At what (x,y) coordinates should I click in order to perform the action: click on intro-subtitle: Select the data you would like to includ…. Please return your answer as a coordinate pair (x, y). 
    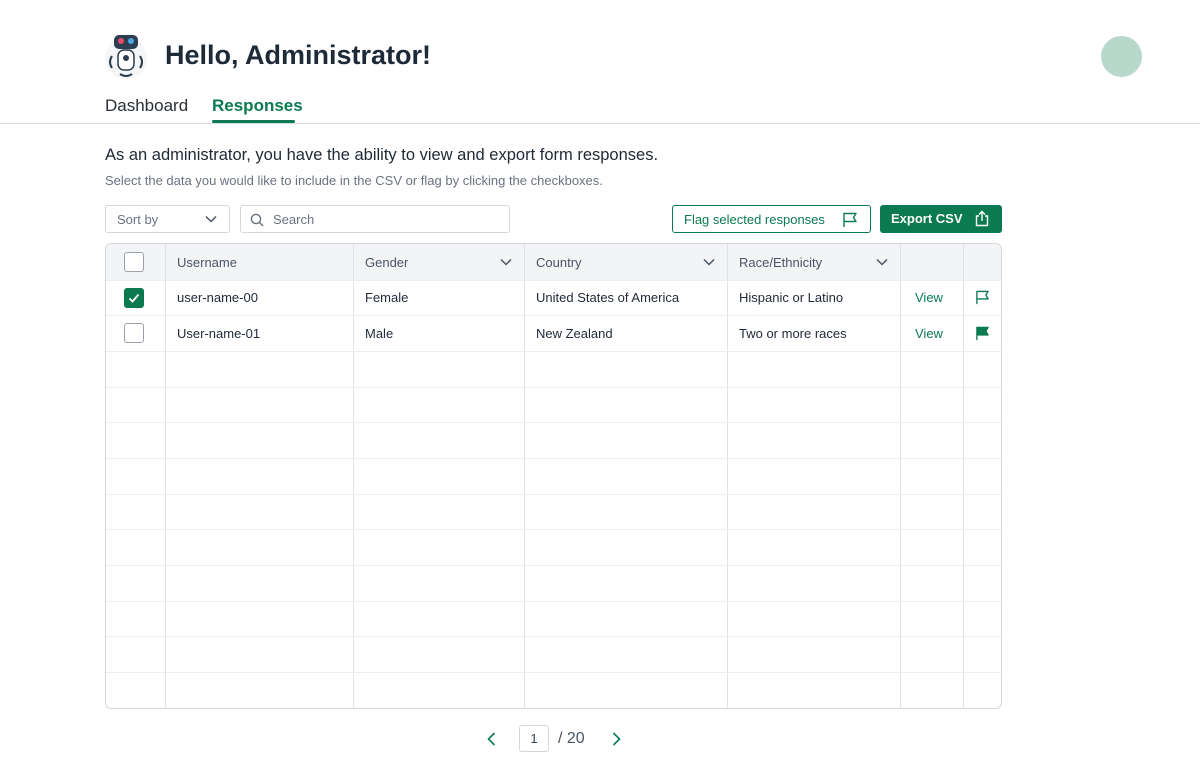
    Looking at the image, I should click on (354, 180).